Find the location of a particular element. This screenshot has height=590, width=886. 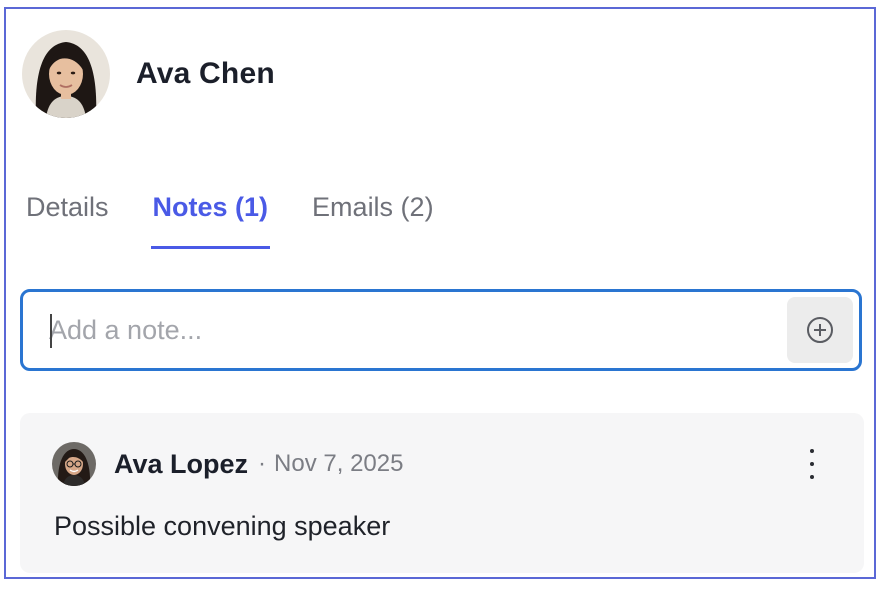

text-cursor is located at coordinates (51, 331).